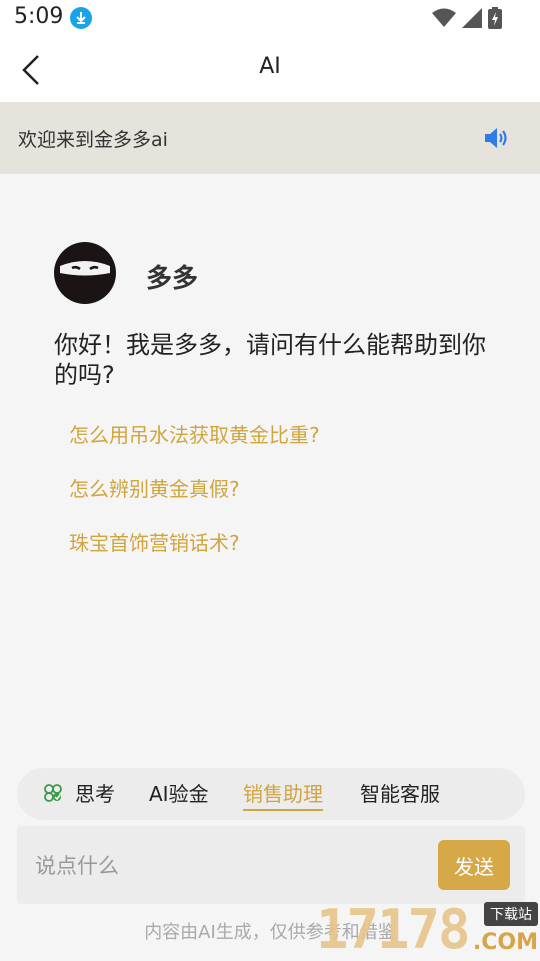 This screenshot has height=961, width=540. I want to click on tab-ai-gold-check: AI验金, so click(179, 792).